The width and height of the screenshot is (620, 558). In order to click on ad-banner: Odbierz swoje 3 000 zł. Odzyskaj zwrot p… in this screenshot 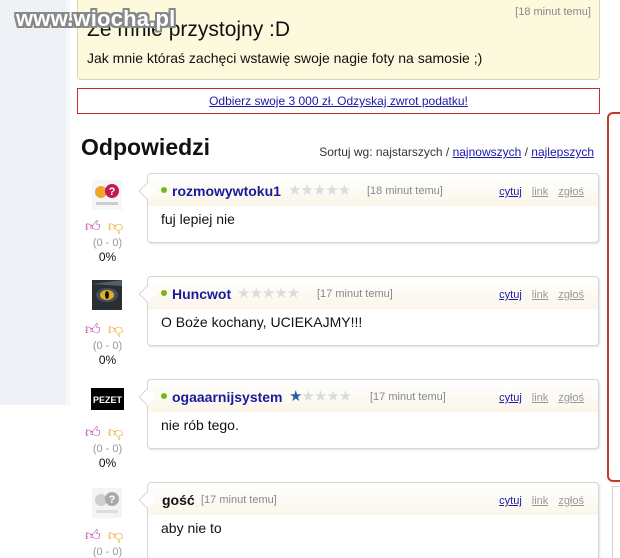, I will do `click(338, 101)`.